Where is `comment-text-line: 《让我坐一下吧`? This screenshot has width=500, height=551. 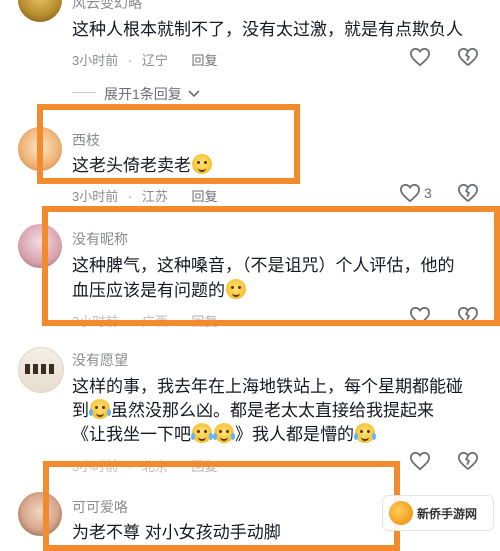
comment-text-line: 《让我坐一下吧 is located at coordinates (131, 434).